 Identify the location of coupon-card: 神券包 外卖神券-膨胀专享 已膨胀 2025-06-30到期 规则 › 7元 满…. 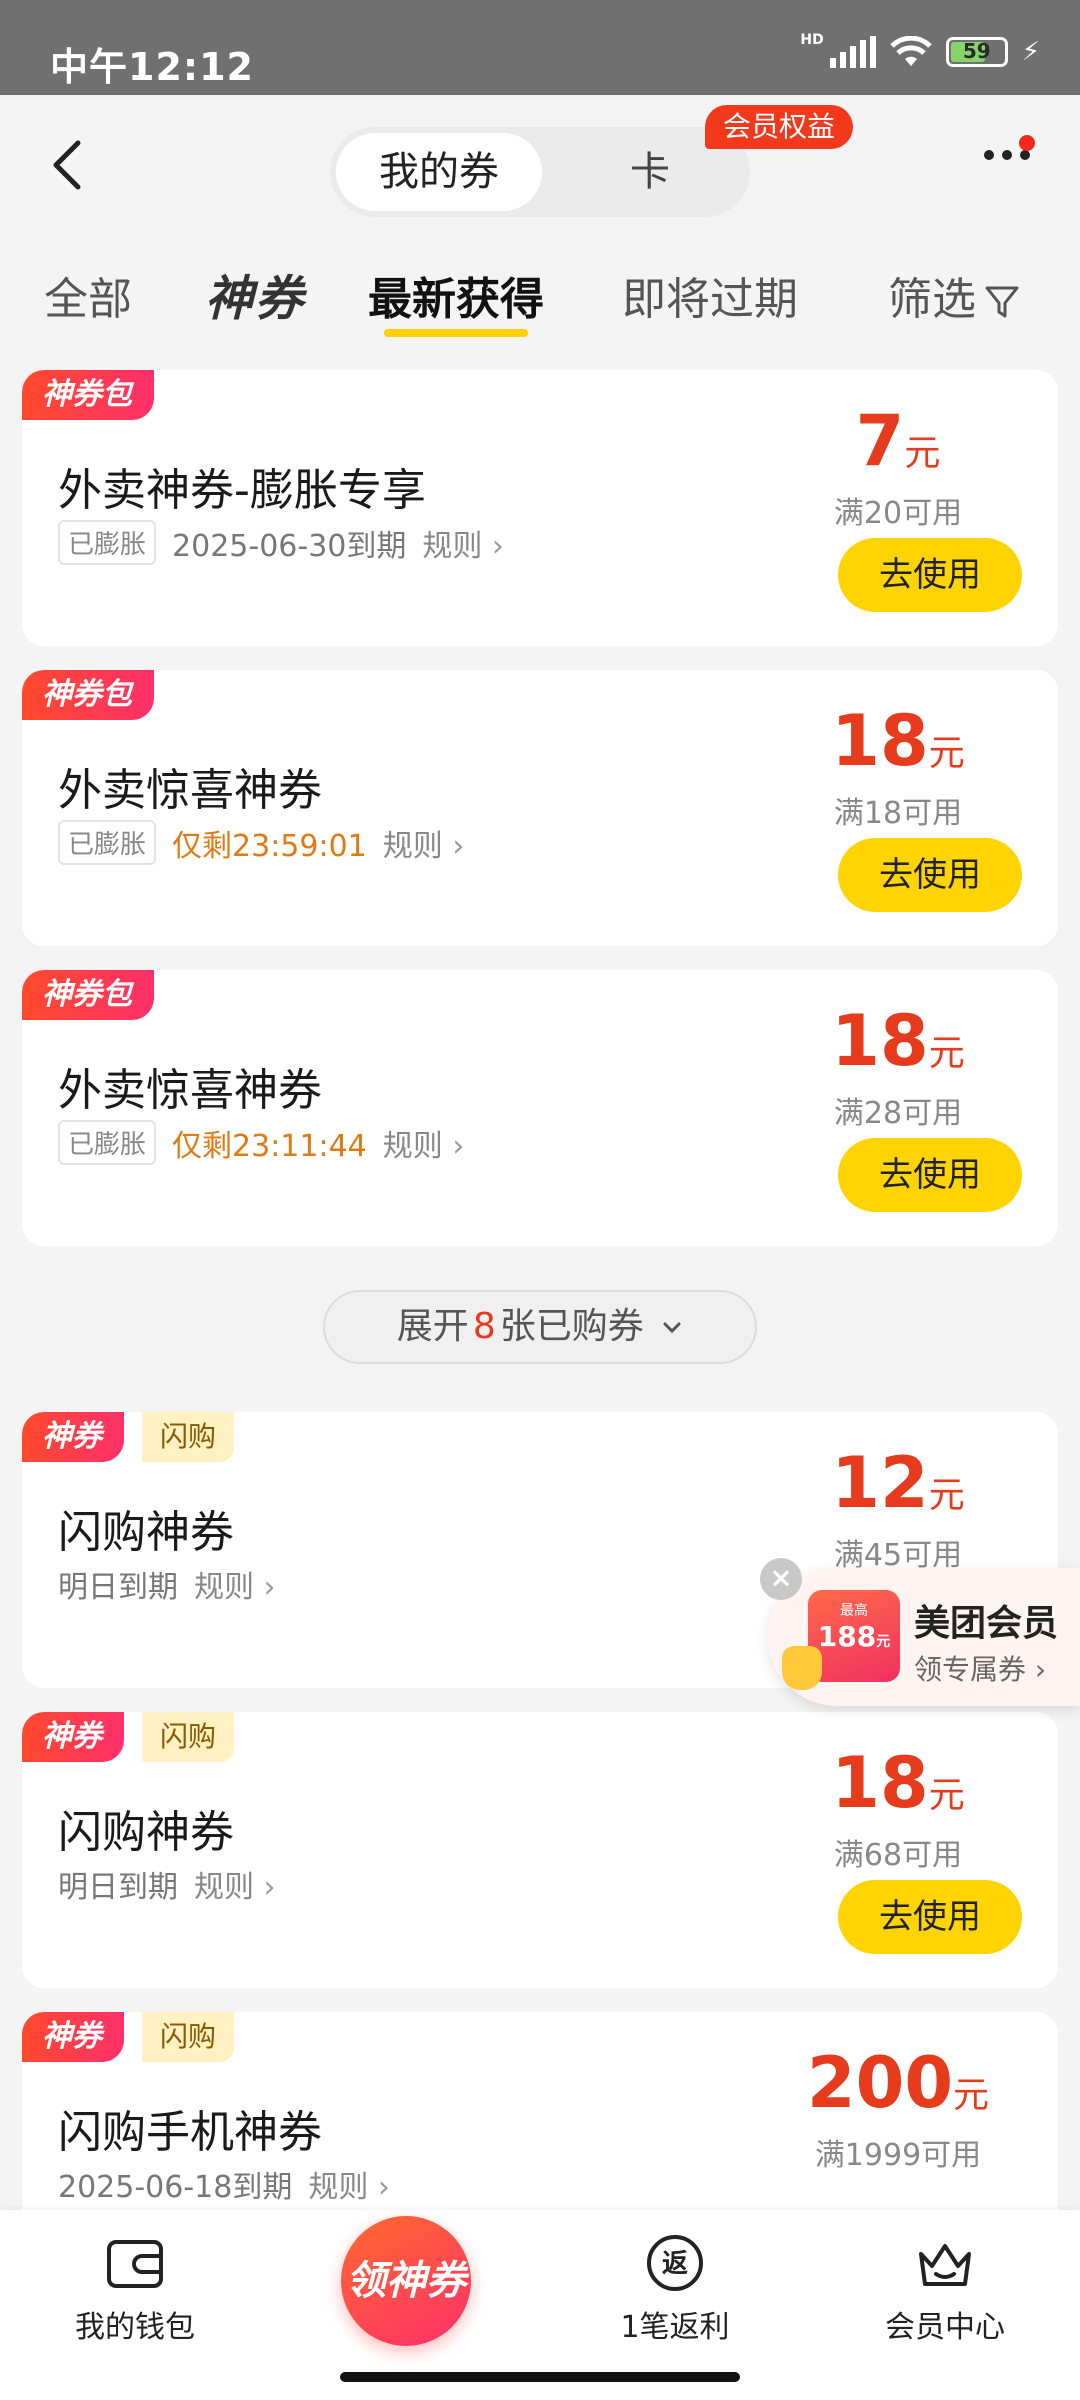
(540, 508).